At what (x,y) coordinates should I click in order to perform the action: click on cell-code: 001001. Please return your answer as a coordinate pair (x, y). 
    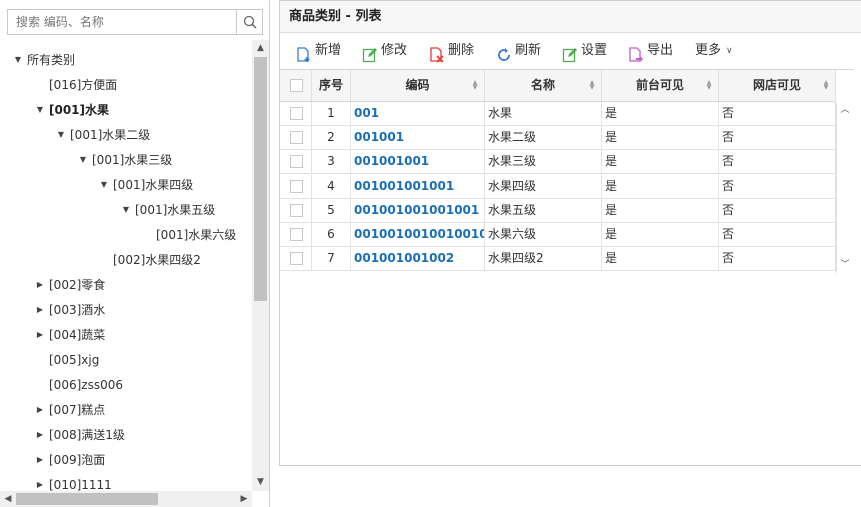
    Looking at the image, I should click on (418, 138).